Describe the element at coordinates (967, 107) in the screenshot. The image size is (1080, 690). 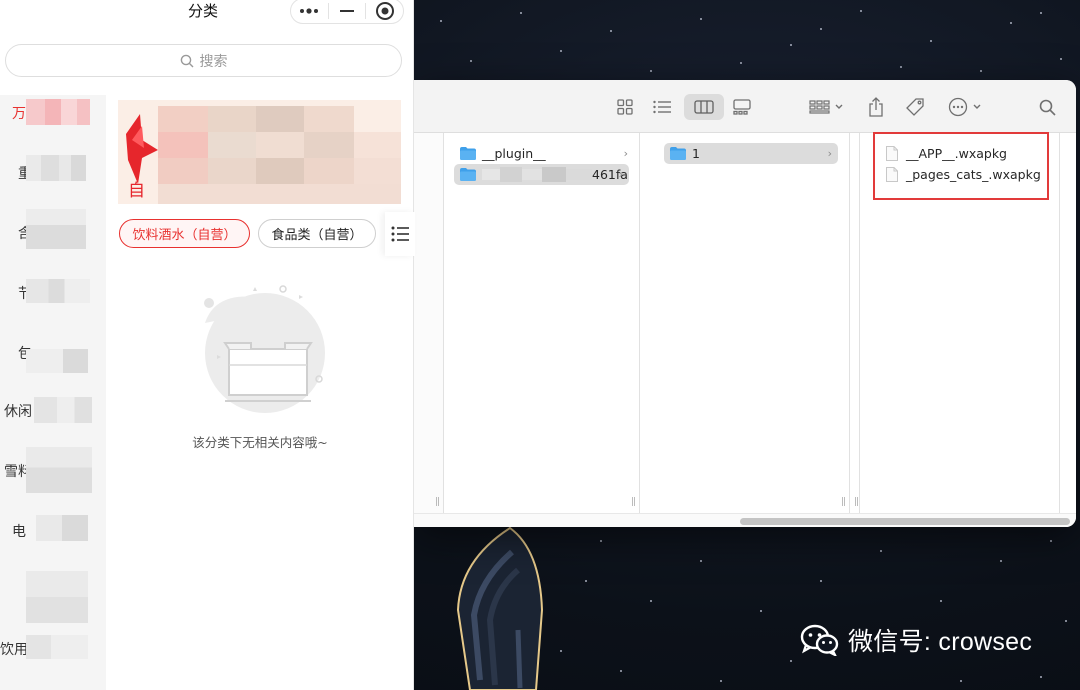
I see `more-actions-icon` at that location.